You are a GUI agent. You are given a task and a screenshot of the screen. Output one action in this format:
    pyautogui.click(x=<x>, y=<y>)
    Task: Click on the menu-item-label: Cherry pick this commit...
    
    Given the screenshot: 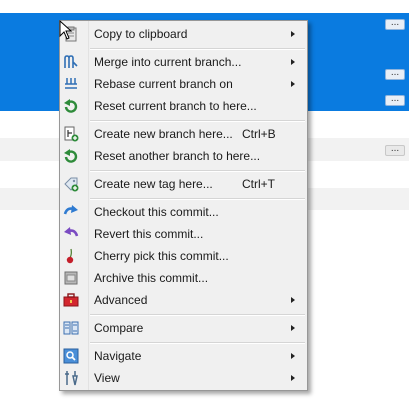 What is the action you would take?
    pyautogui.click(x=161, y=256)
    